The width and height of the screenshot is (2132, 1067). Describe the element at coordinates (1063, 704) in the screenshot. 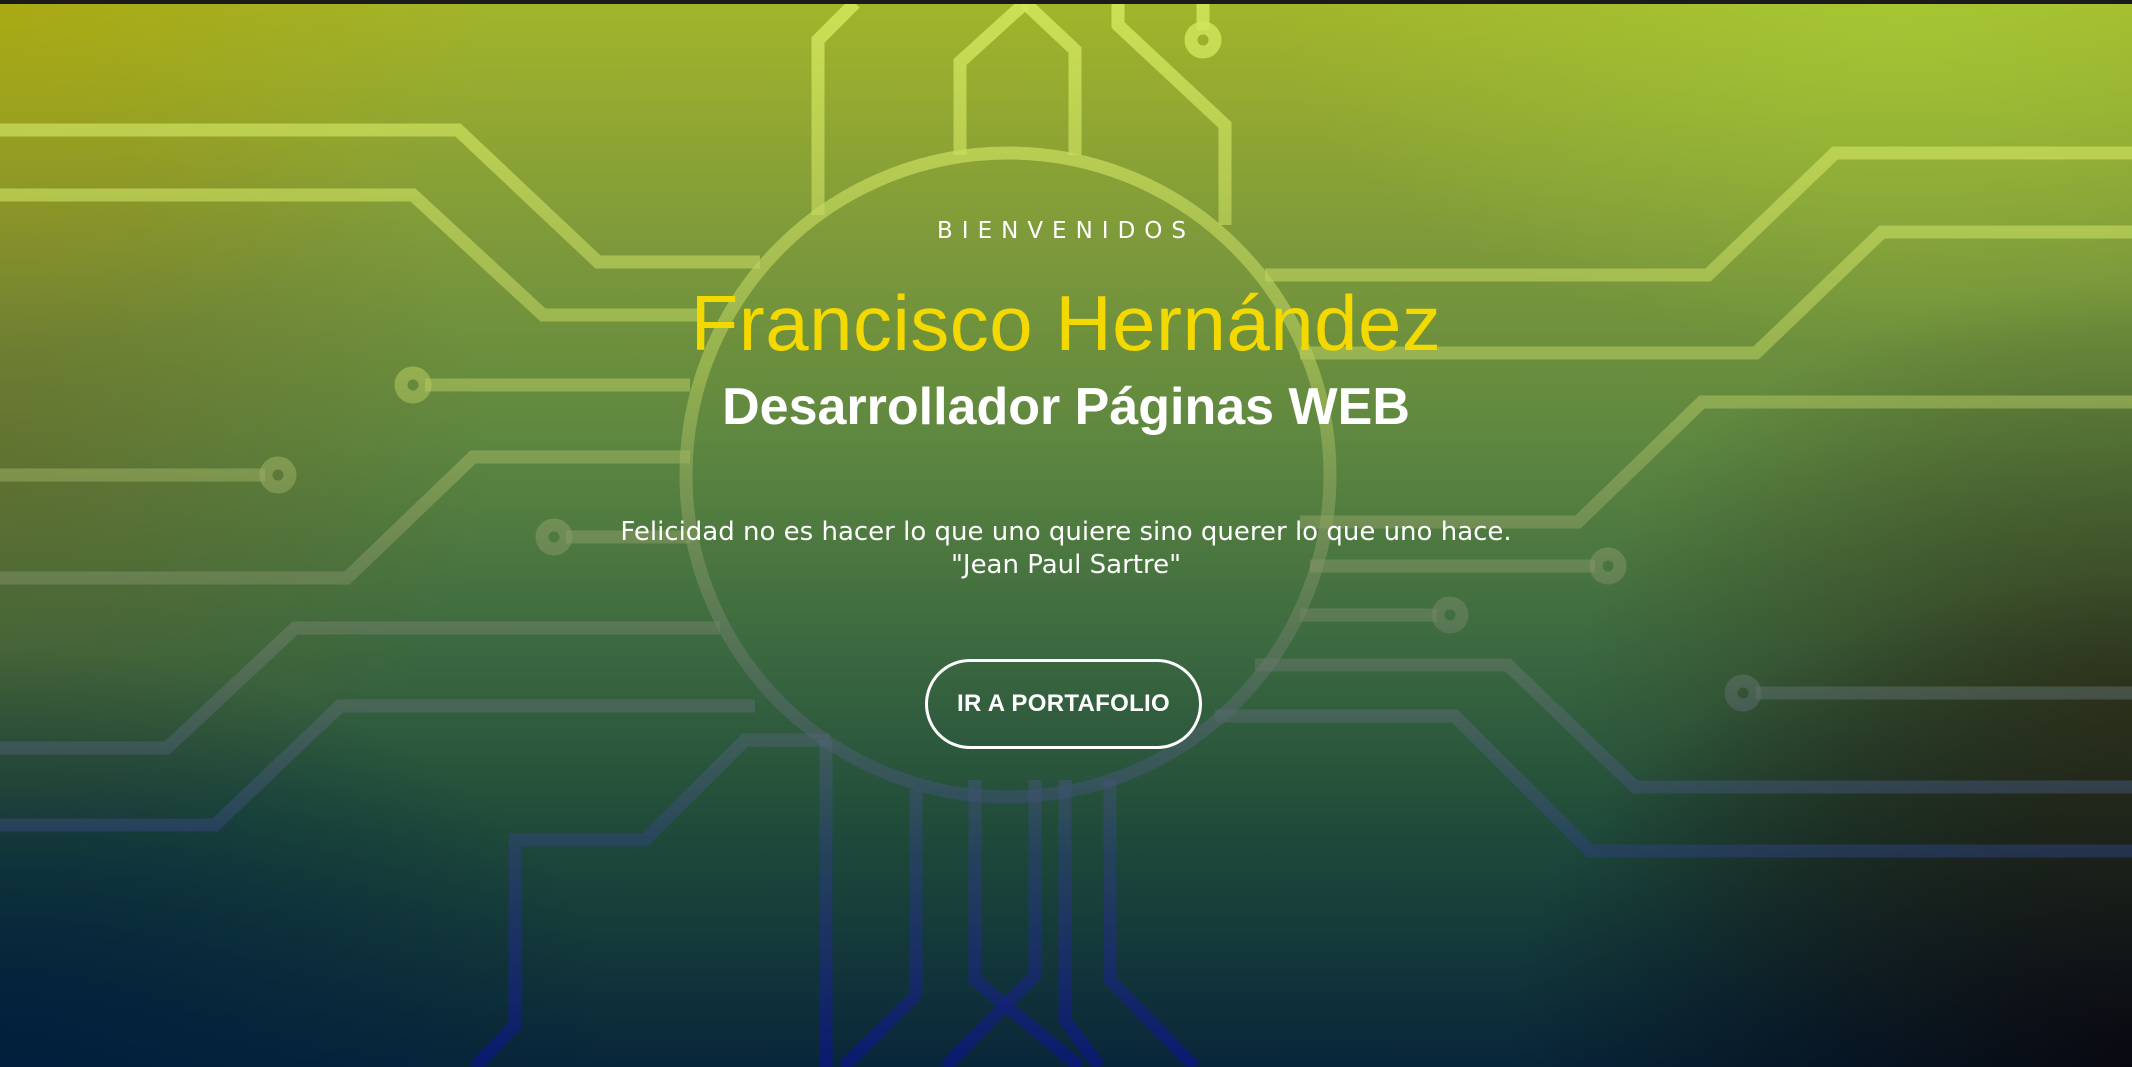

I see `portfolio-button: IR A PORTAFOLIO` at that location.